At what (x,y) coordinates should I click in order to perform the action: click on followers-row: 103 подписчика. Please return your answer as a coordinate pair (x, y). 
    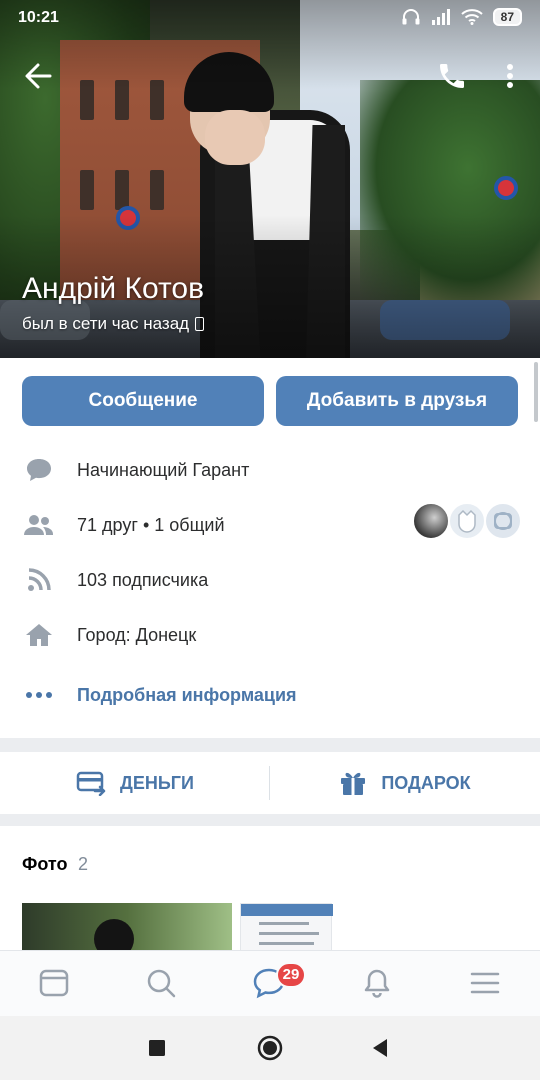
    Looking at the image, I should click on (270, 580).